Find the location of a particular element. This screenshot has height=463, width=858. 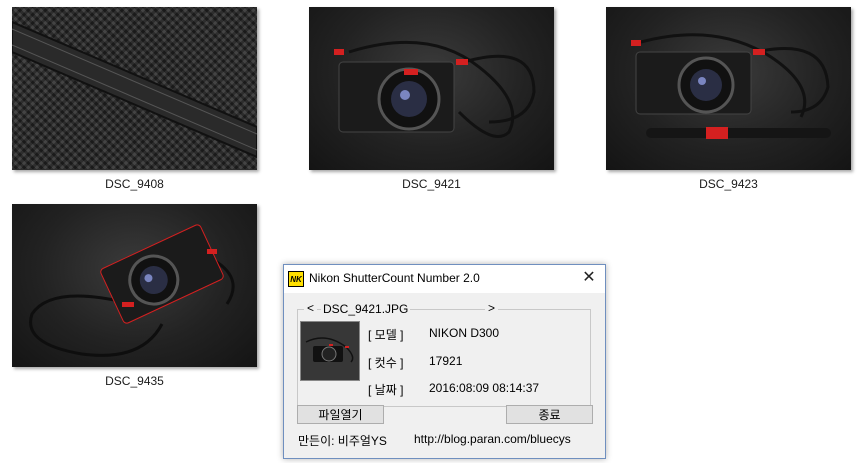

date-label: [ 날짜 ] is located at coordinates (386, 390).